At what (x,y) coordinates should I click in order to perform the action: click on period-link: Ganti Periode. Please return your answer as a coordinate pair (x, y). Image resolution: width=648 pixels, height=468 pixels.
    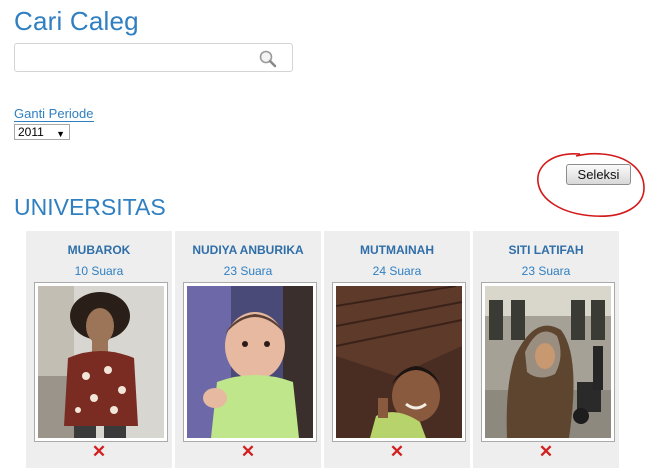
    Looking at the image, I should click on (54, 114).